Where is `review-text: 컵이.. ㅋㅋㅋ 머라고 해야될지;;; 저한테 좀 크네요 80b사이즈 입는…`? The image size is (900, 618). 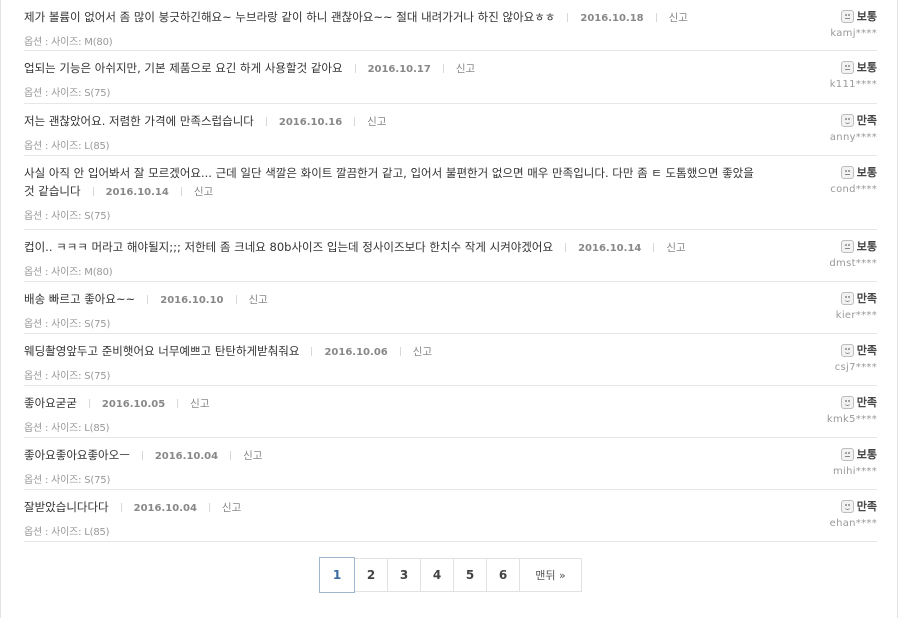
review-text: 컵이.. ㅋㅋㅋ 머라고 해야될지;;; 저한테 좀 크네요 80b사이즈 입는… is located at coordinates (289, 247).